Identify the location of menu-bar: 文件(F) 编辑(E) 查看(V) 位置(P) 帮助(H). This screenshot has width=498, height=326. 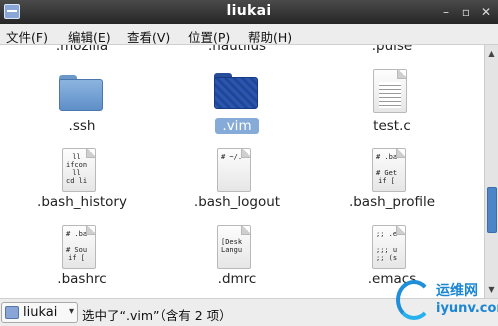
(249, 34).